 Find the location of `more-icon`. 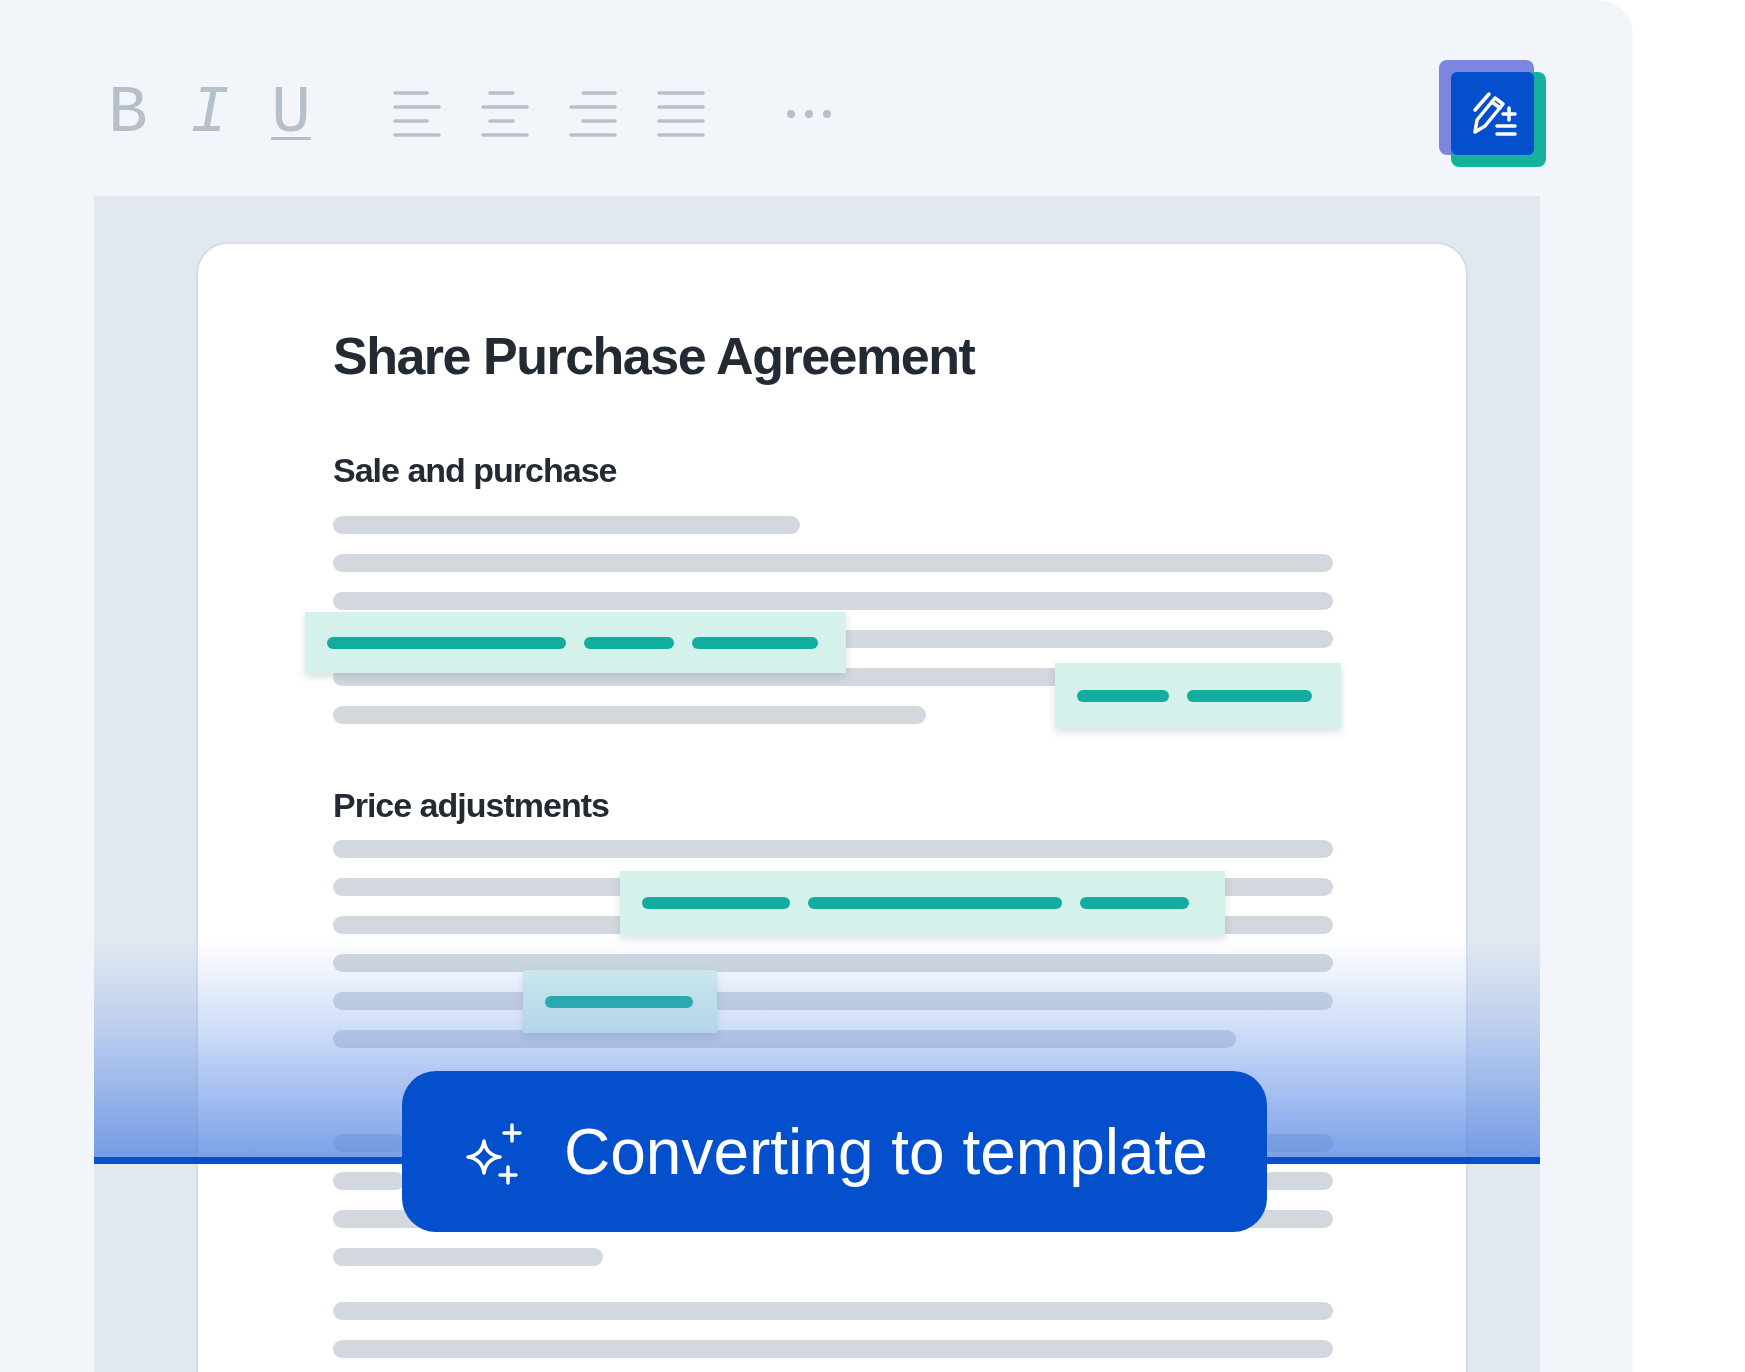

more-icon is located at coordinates (808, 114).